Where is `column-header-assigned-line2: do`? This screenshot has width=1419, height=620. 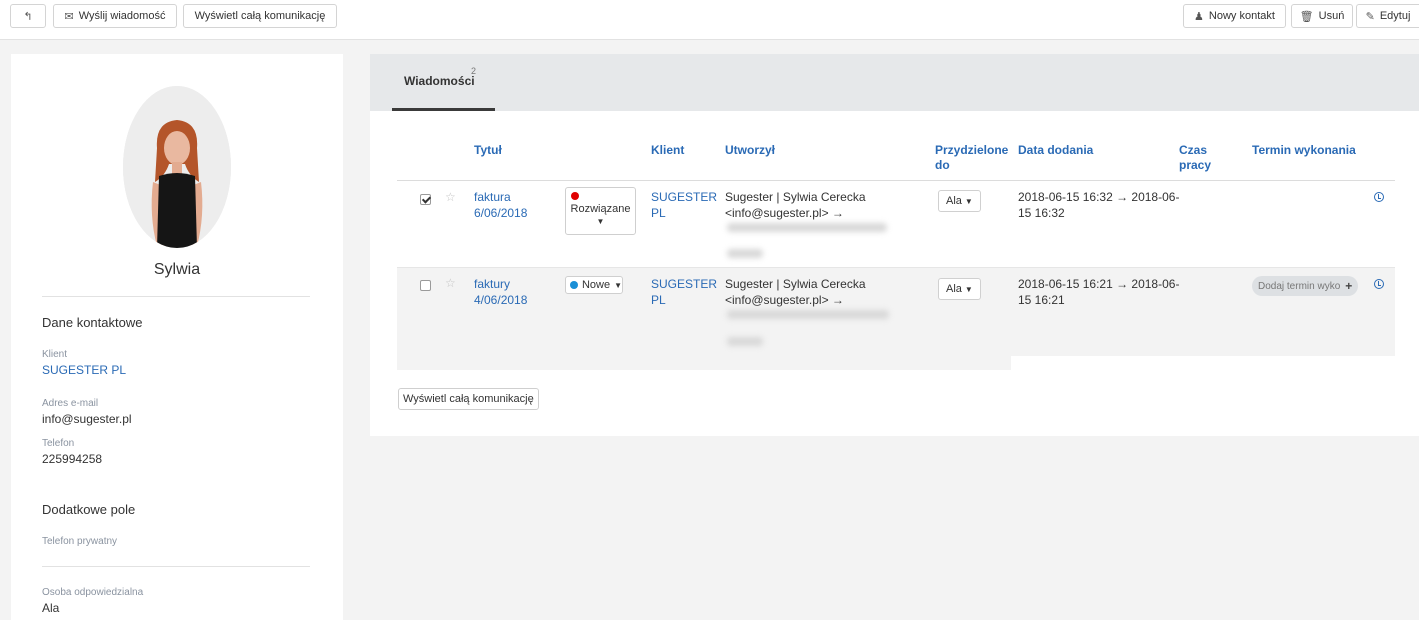
column-header-assigned-line2: do is located at coordinates (942, 165).